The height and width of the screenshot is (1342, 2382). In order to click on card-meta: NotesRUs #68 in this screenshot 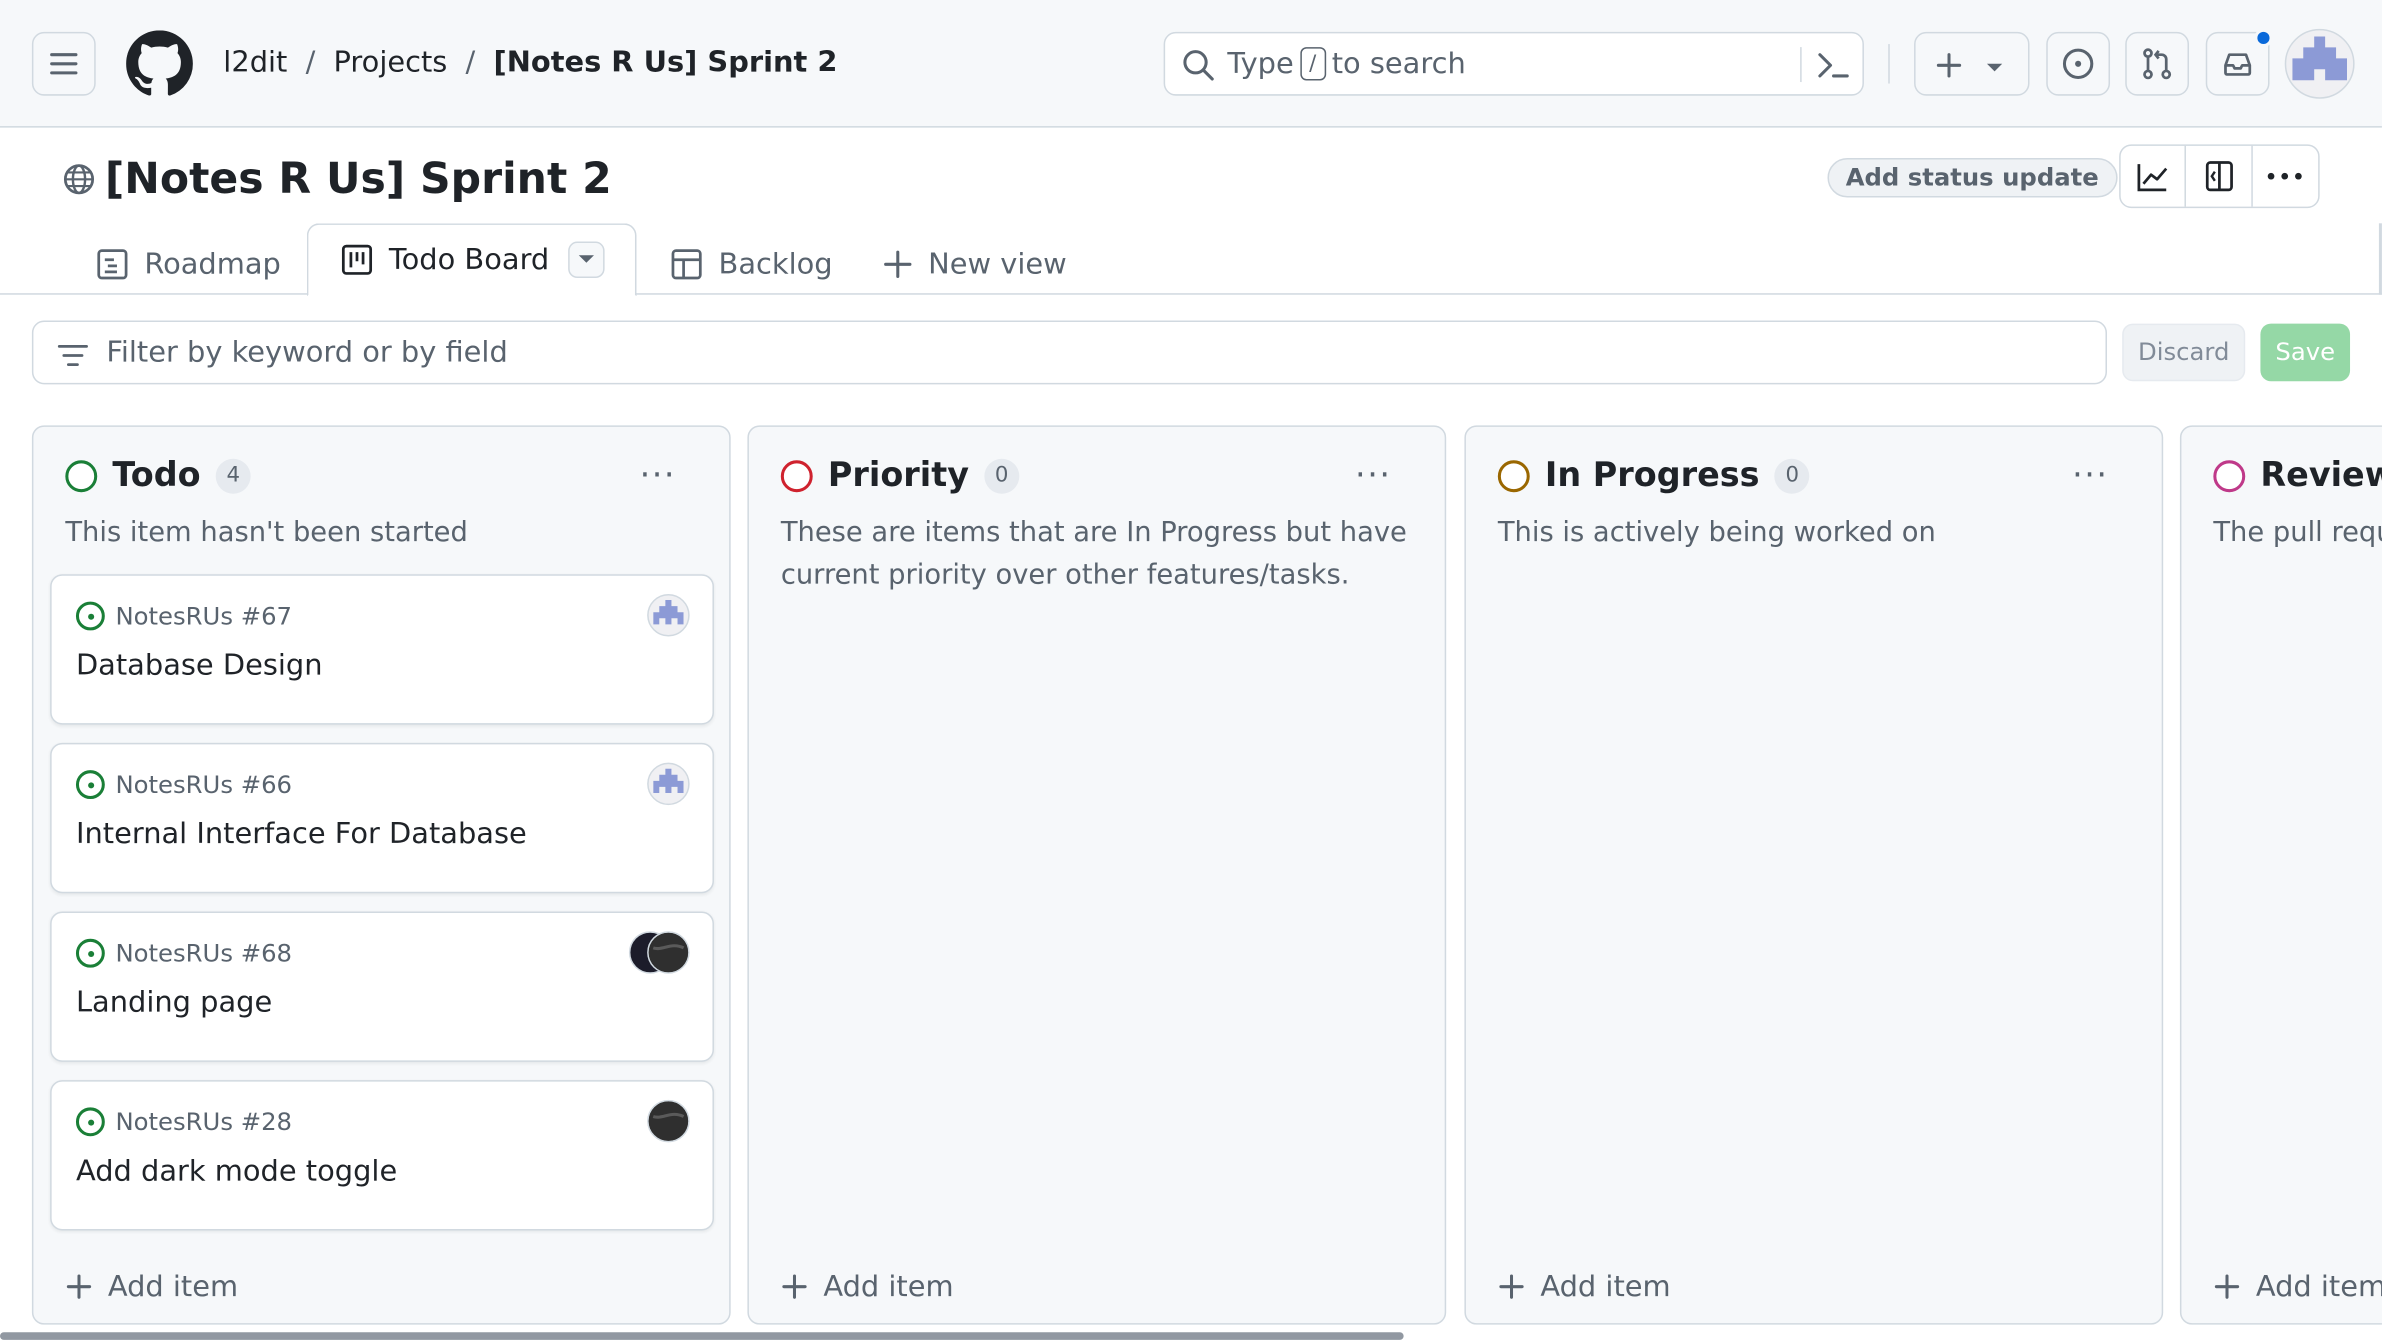, I will do `click(183, 953)`.